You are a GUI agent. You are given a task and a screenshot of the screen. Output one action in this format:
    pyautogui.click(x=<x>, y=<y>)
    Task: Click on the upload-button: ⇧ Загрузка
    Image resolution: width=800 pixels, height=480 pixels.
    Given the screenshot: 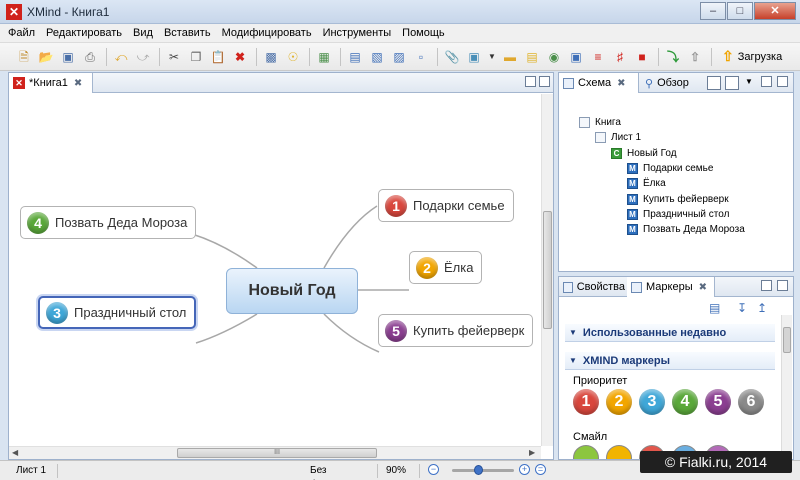 What is the action you would take?
    pyautogui.click(x=752, y=56)
    